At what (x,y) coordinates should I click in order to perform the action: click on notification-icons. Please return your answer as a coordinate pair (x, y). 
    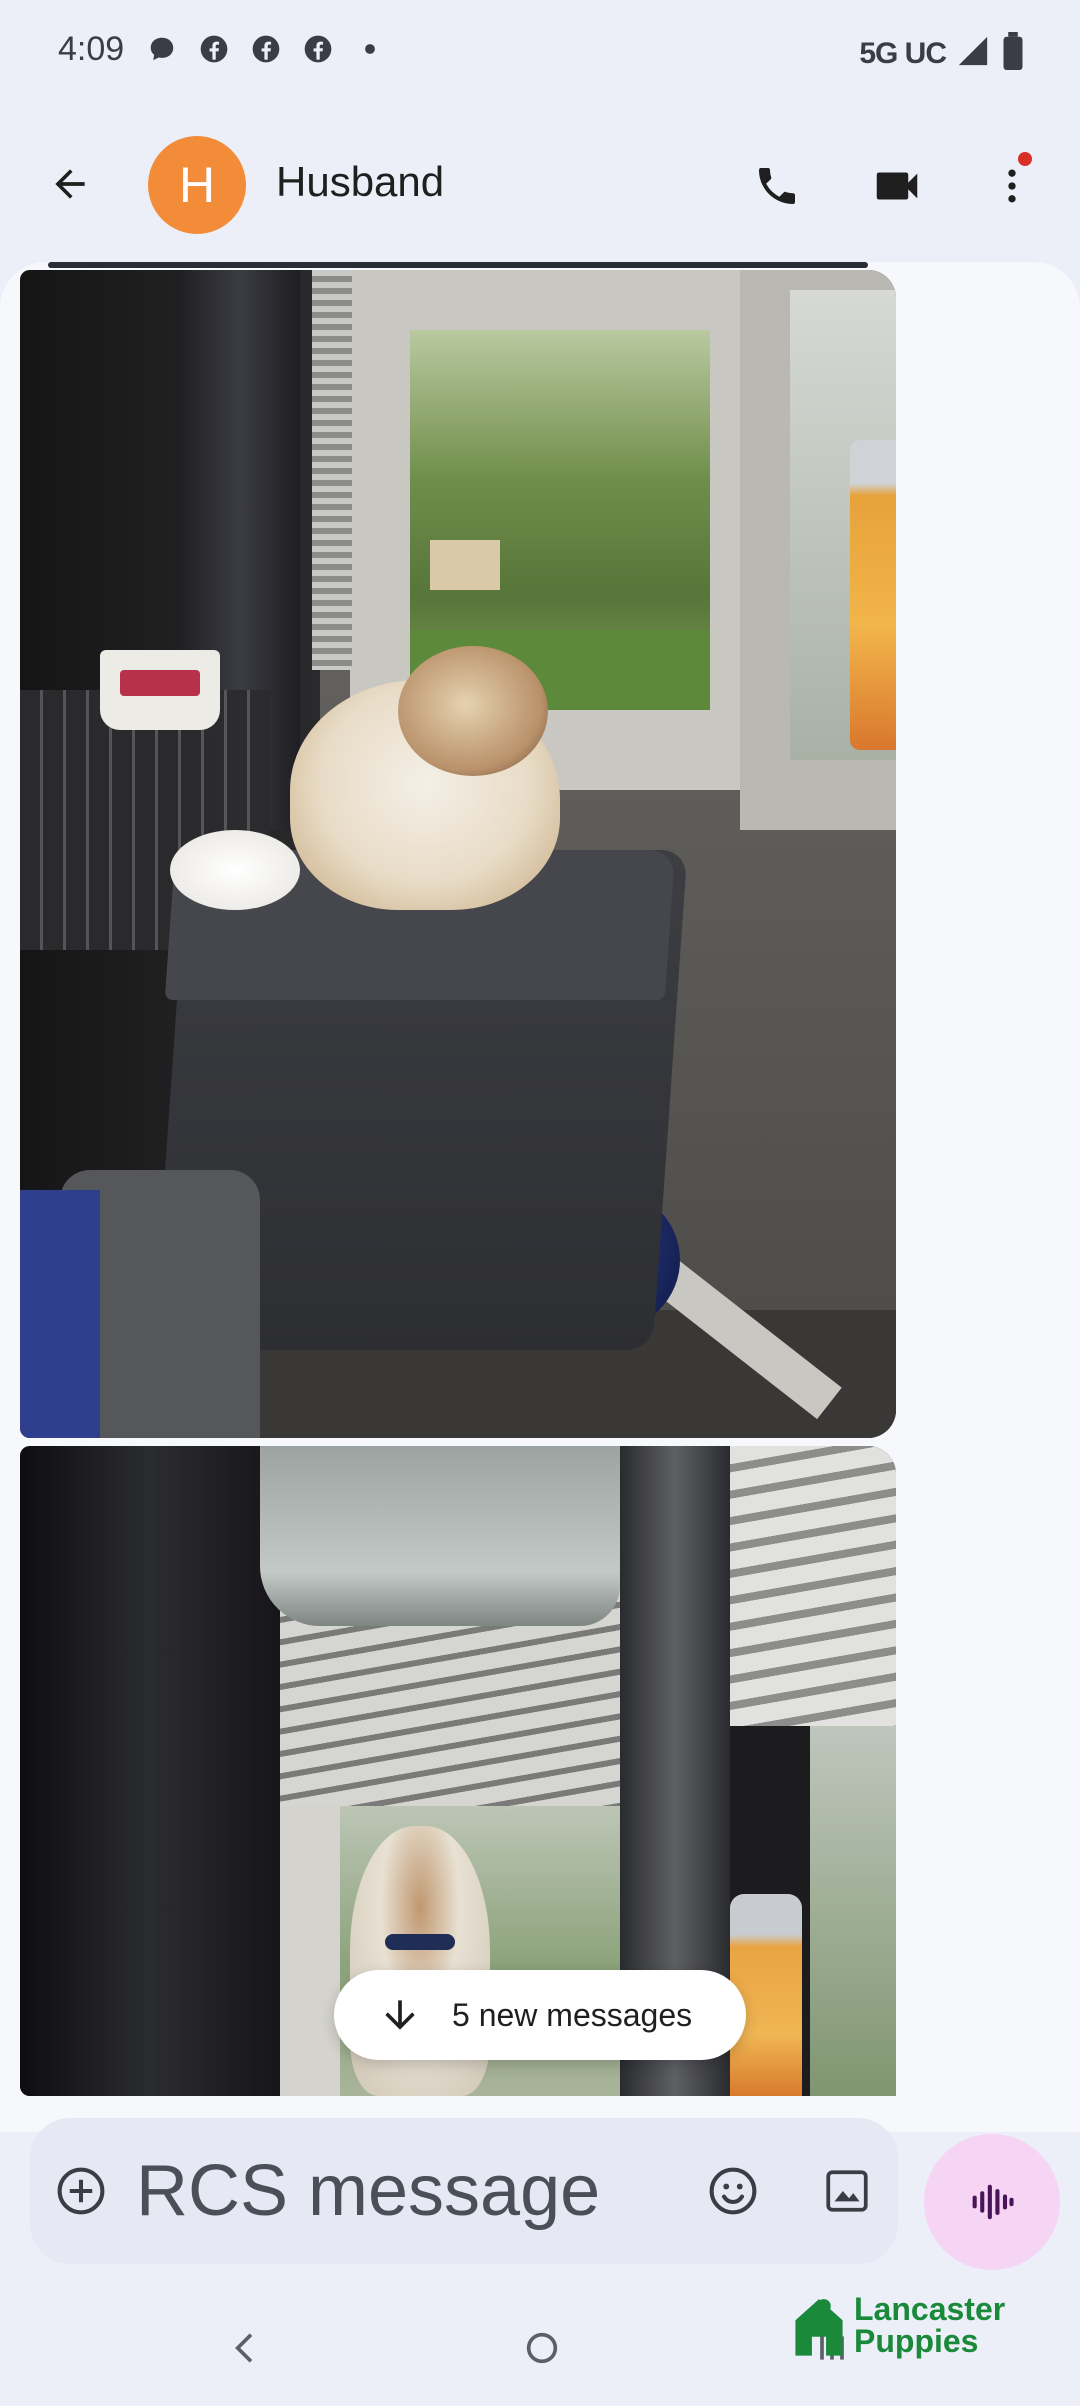
    Looking at the image, I should click on (266, 49).